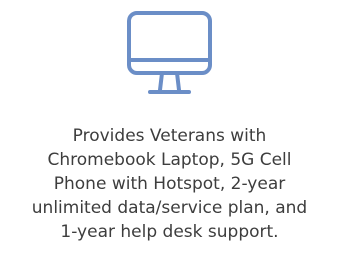  What do you see at coordinates (169, 57) in the screenshot?
I see `desktop-monitor-icon` at bounding box center [169, 57].